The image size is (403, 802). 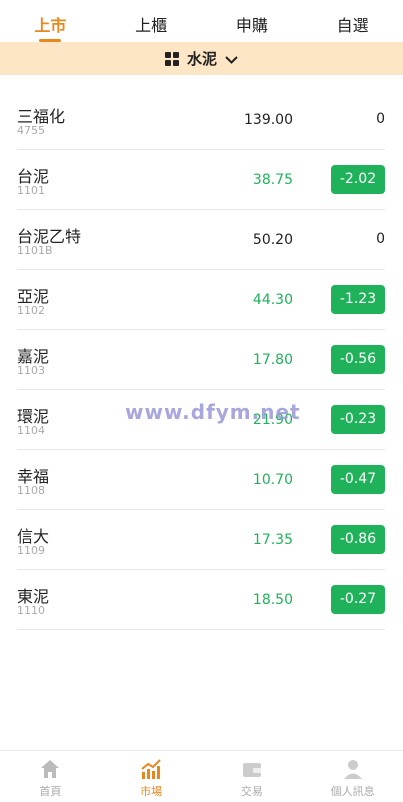 I want to click on stock-code: 1103, so click(x=31, y=370).